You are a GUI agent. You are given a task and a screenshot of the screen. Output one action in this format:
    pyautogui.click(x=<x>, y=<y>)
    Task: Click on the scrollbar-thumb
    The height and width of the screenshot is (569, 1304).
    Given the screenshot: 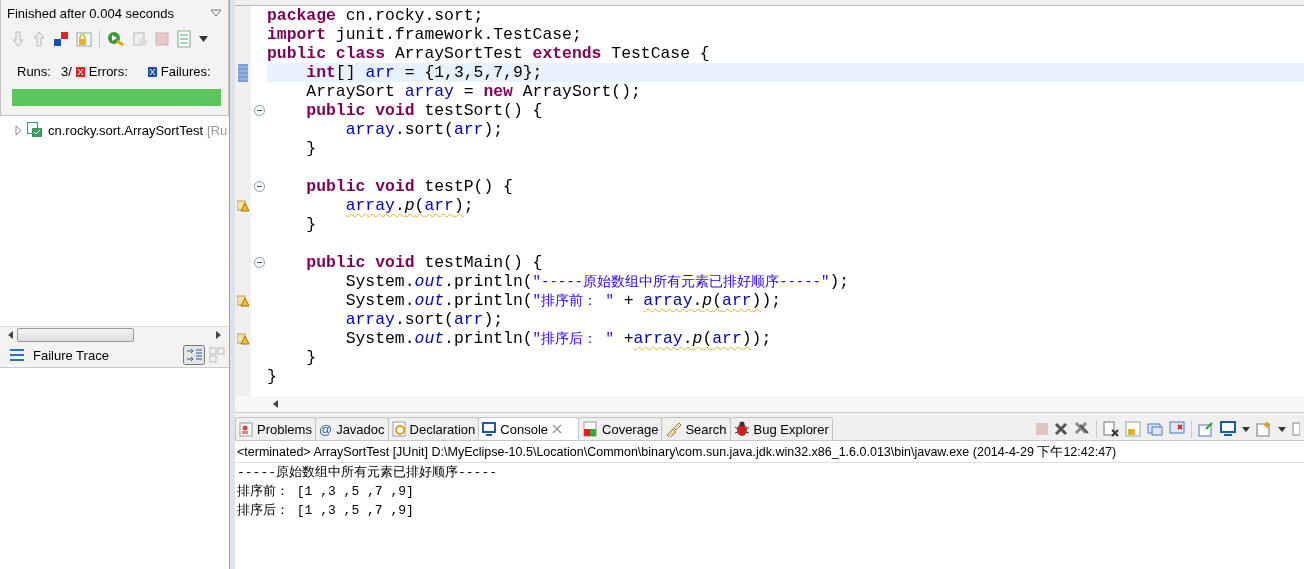 What is the action you would take?
    pyautogui.click(x=75, y=335)
    